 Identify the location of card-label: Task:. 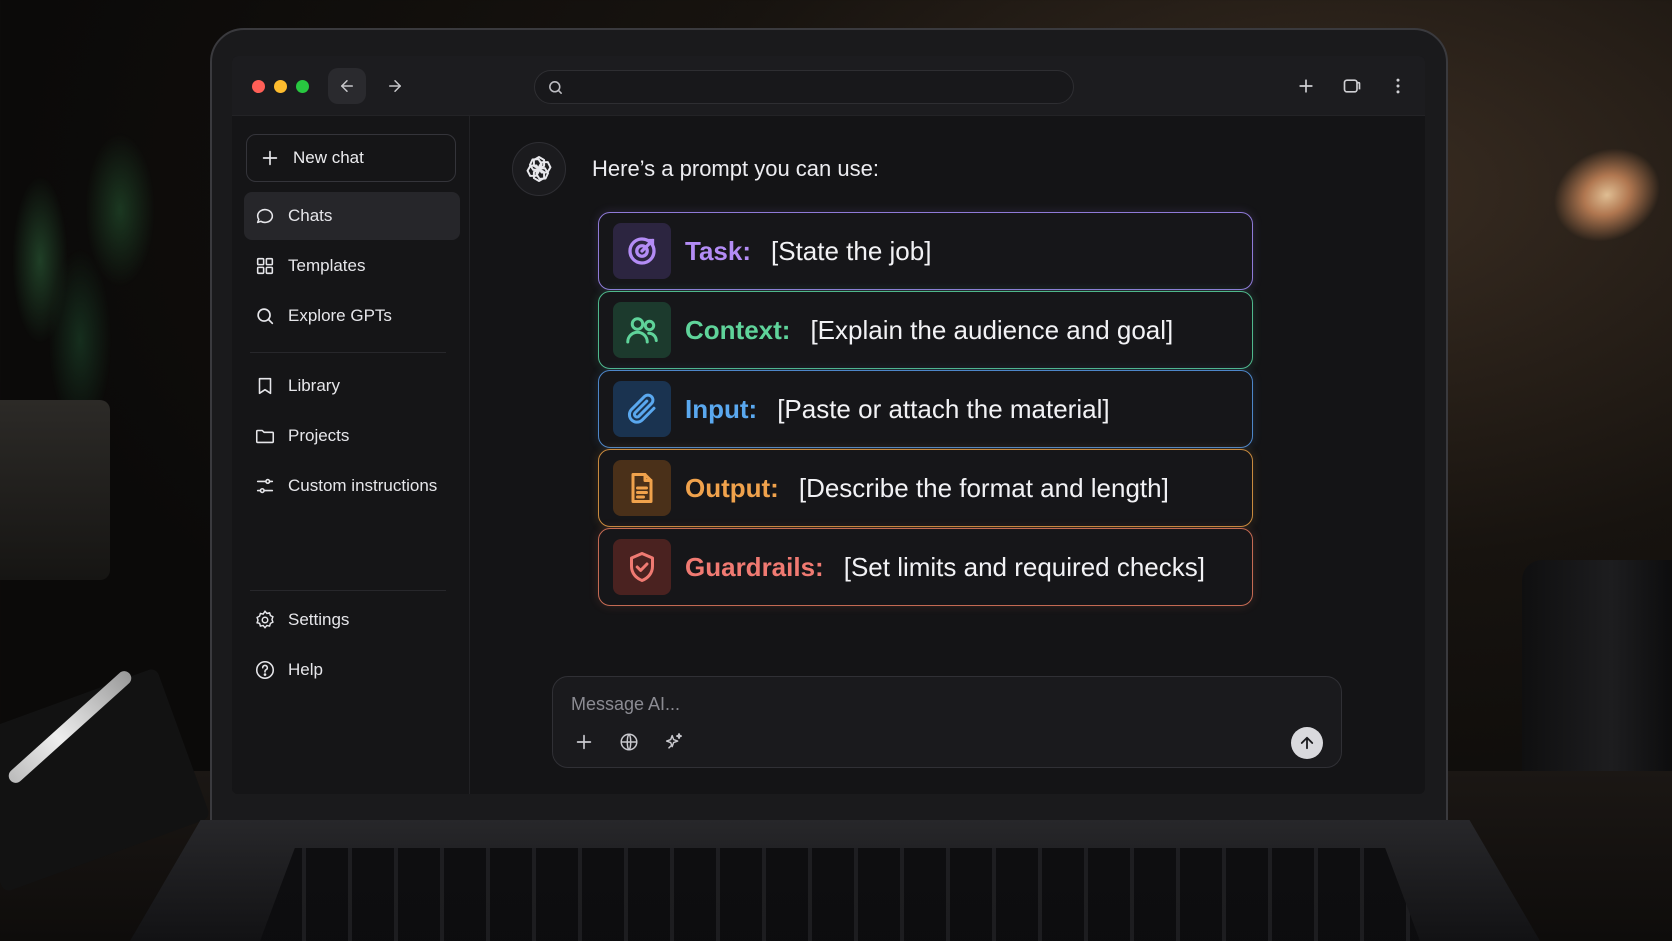
(718, 250).